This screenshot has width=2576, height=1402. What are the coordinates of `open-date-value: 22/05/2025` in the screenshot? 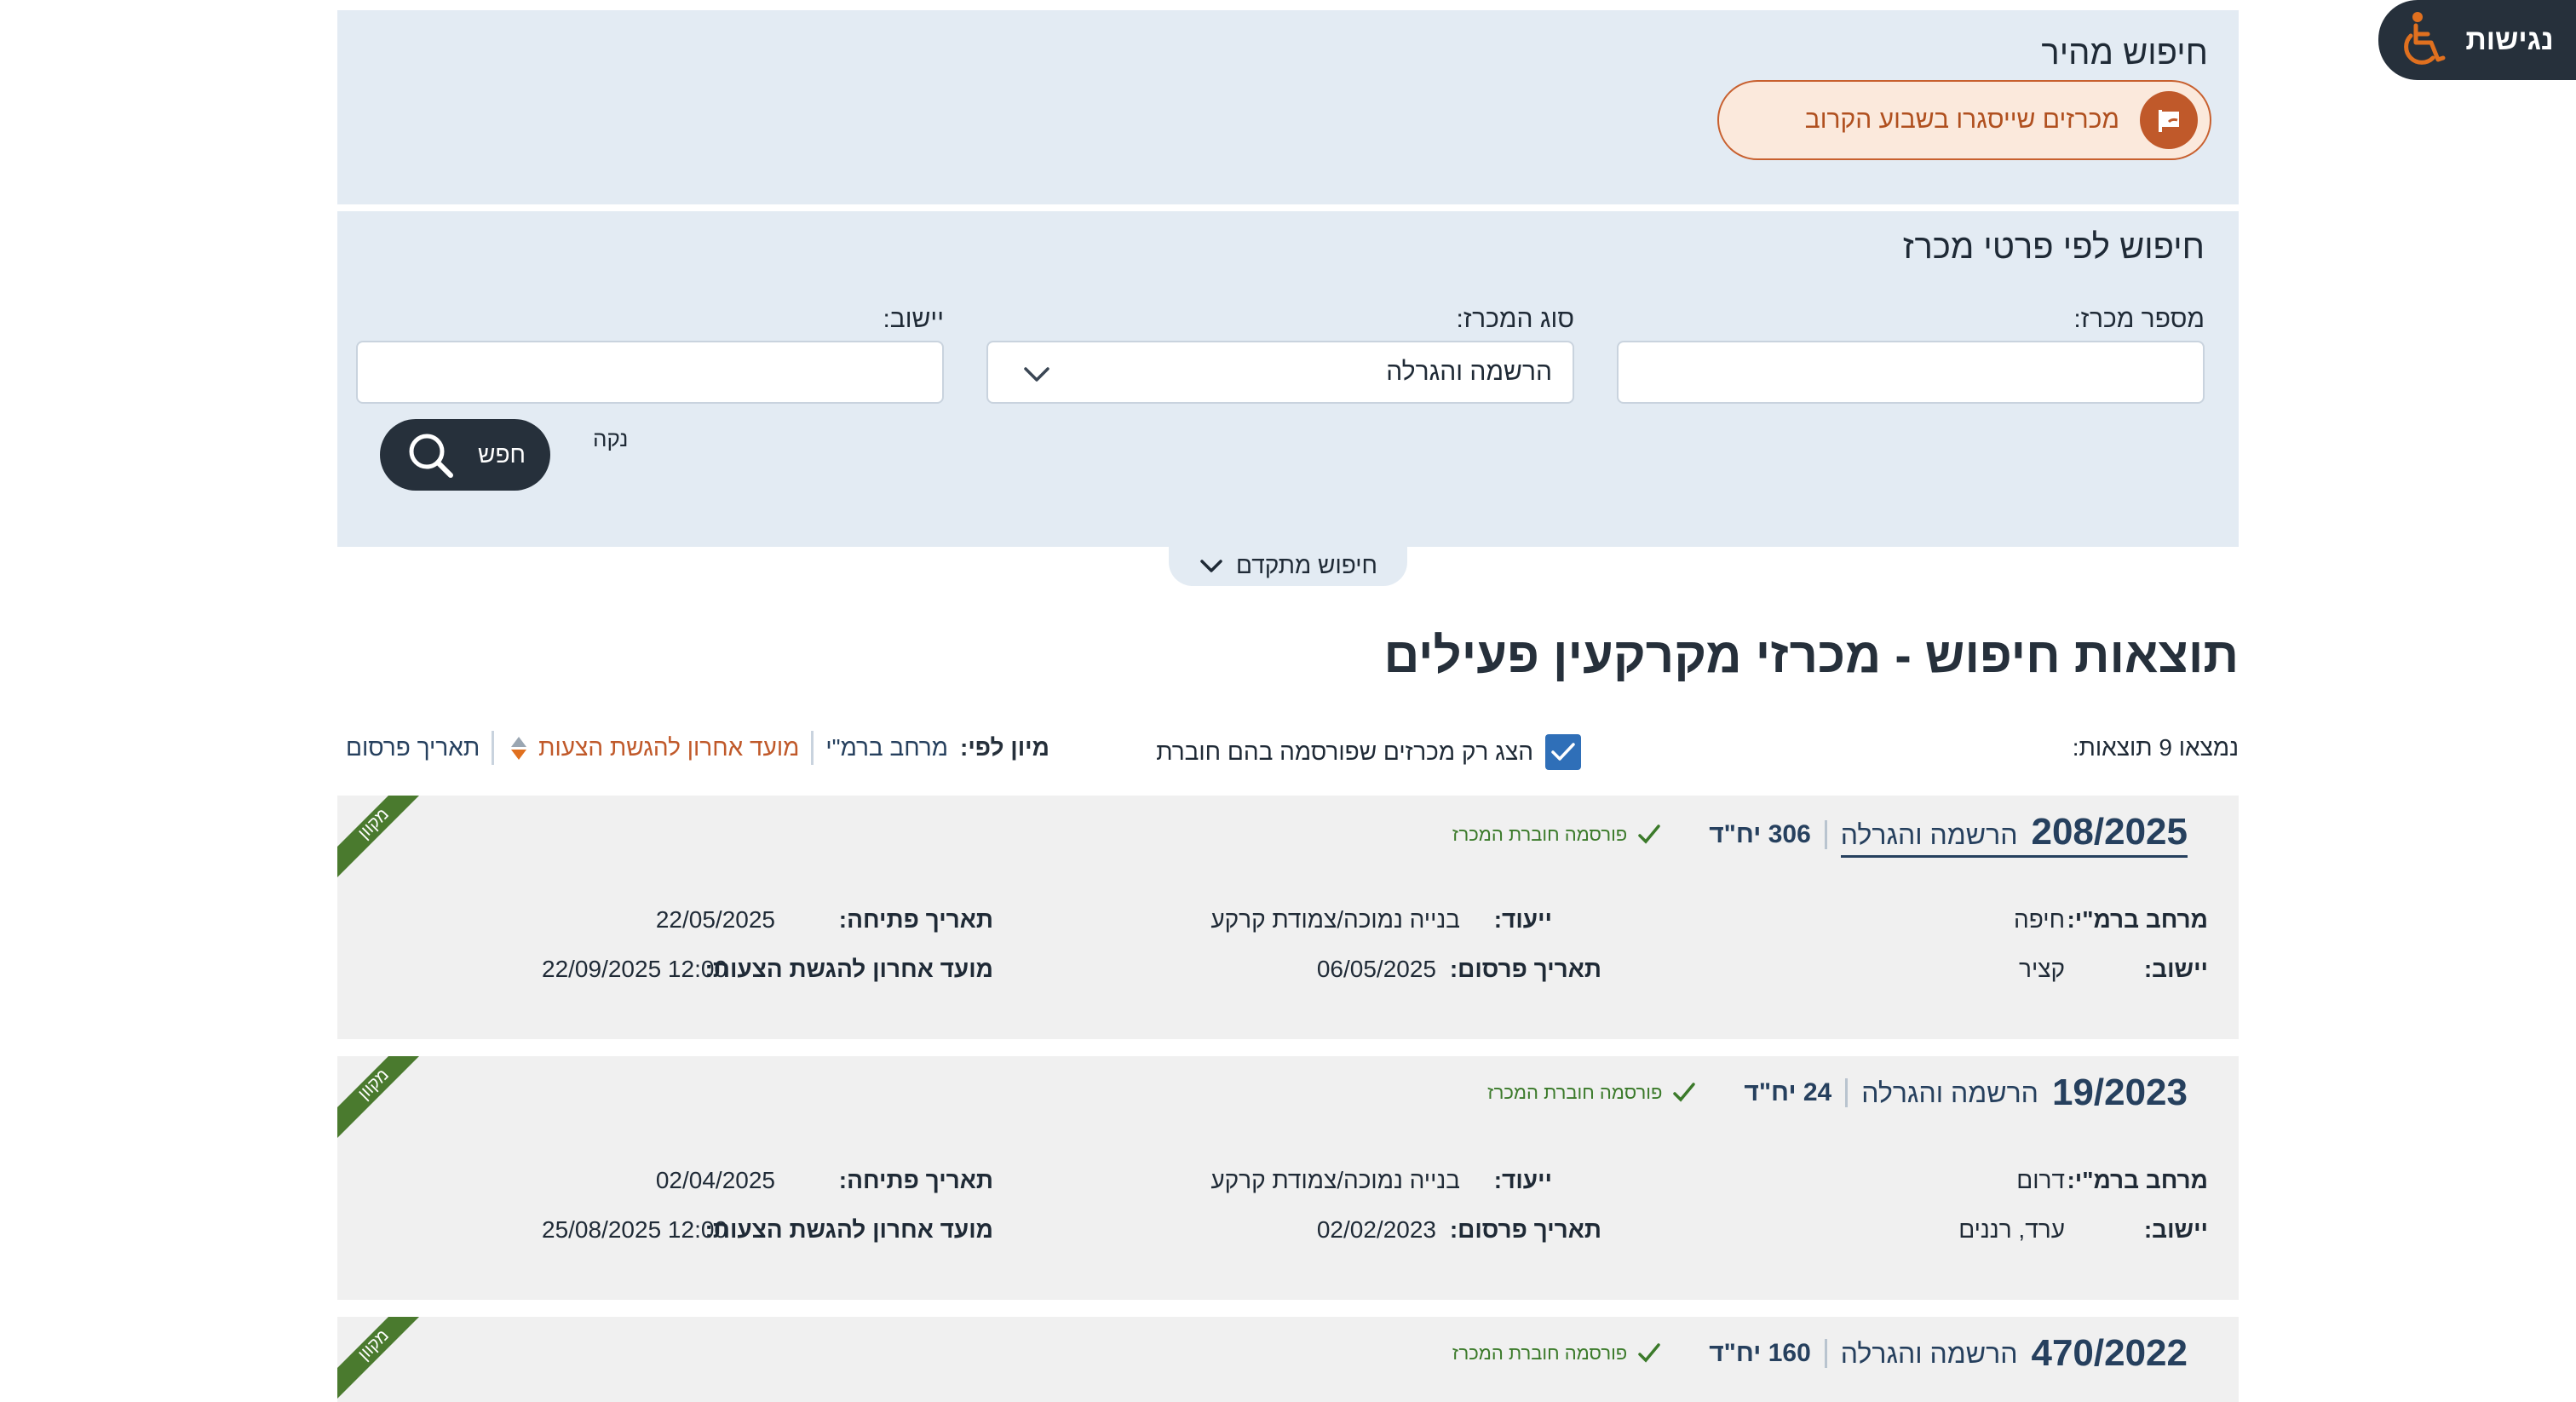 It's located at (715, 919).